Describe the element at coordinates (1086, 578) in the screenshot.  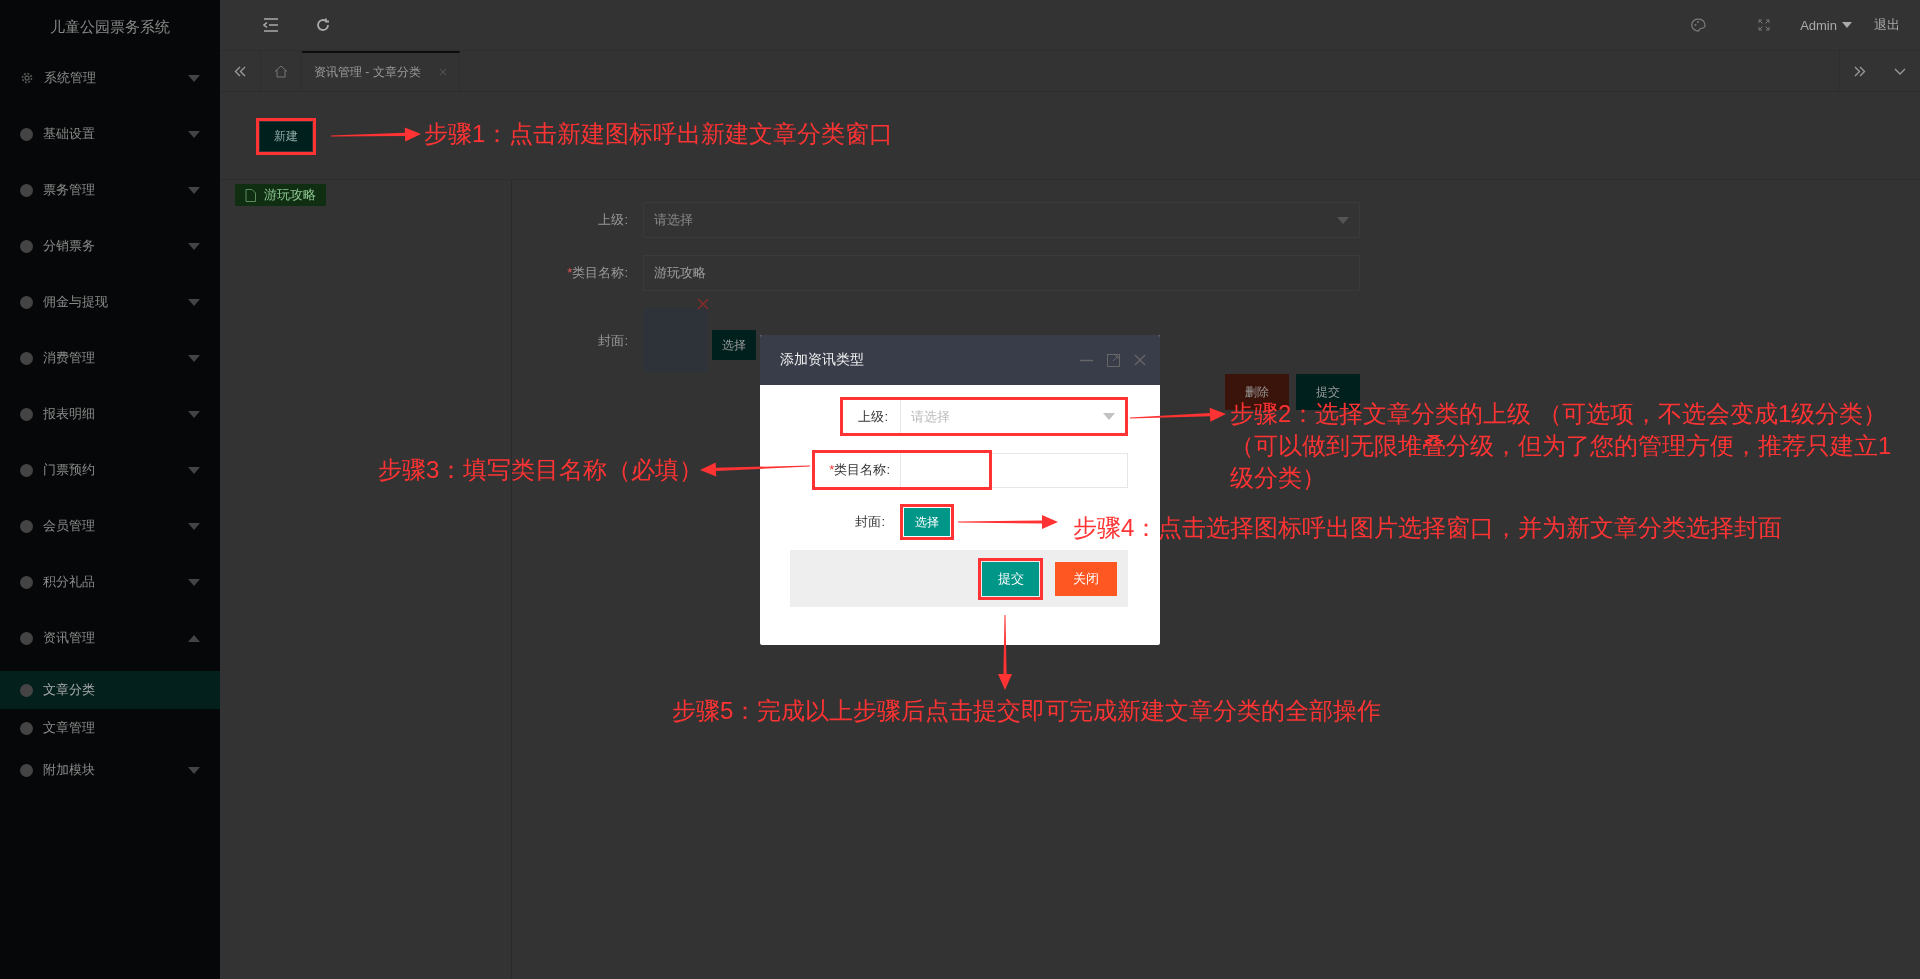
I see `dialog-button: 关闭` at that location.